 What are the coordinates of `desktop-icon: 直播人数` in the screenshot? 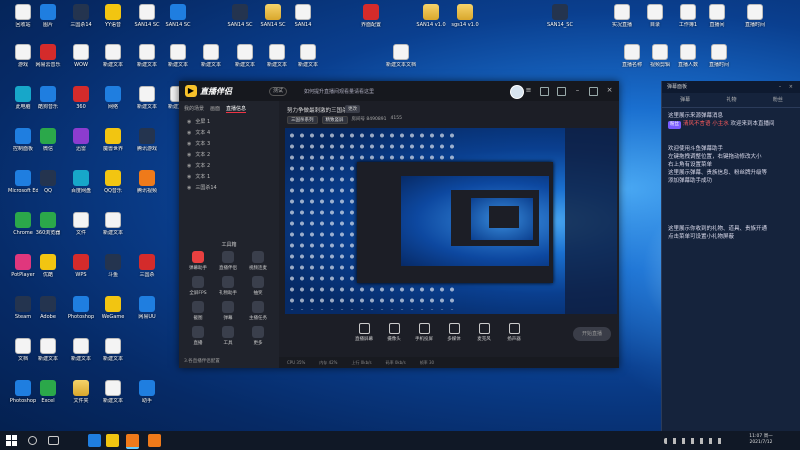 It's located at (688, 61).